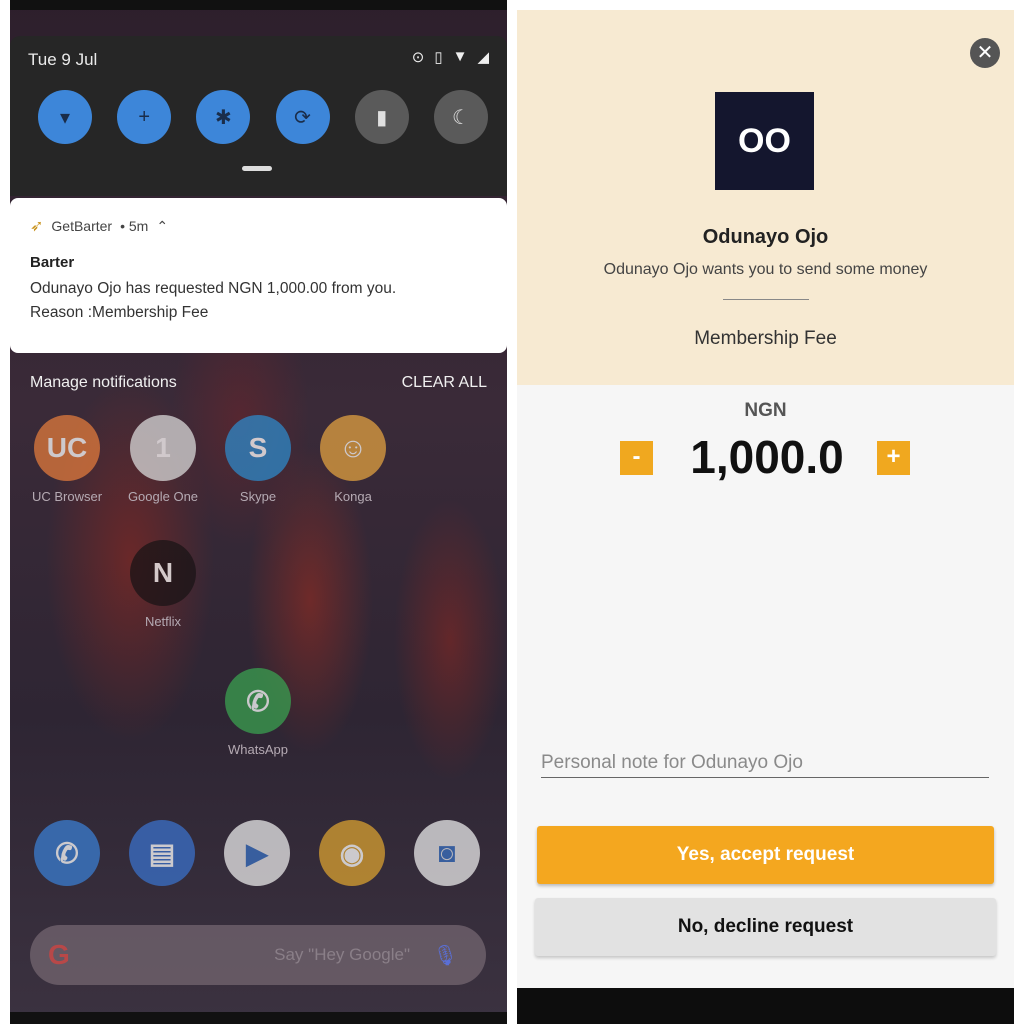 Image resolution: width=1024 pixels, height=1024 pixels. Describe the element at coordinates (103, 383) in the screenshot. I see `manage-notifications-button: Manage notifications` at that location.